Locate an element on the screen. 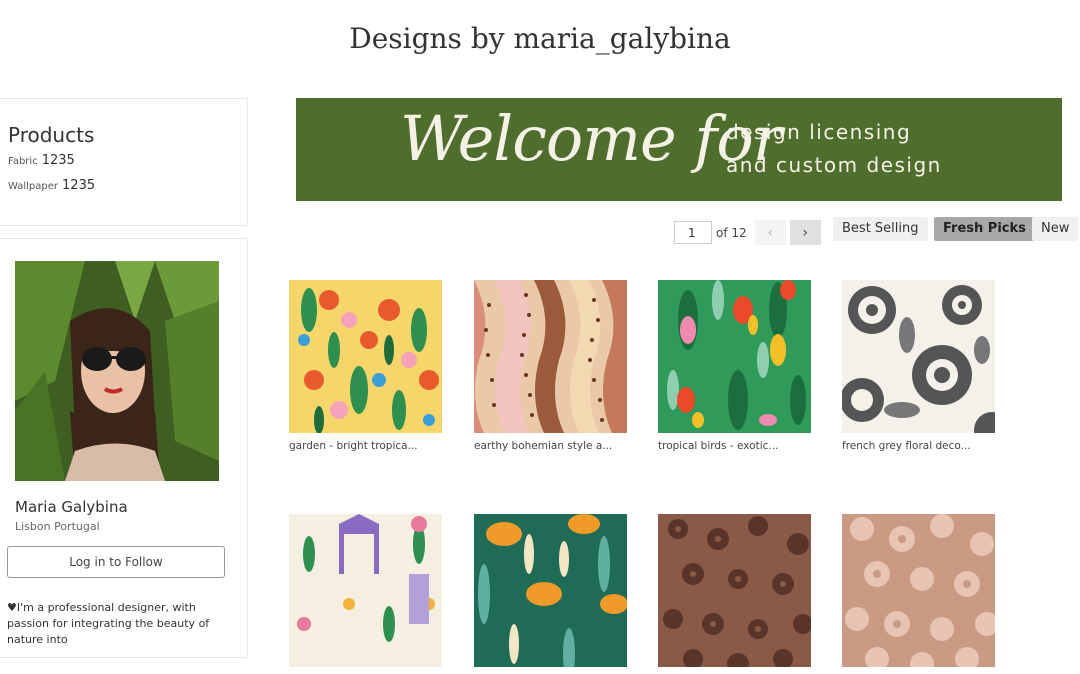 This screenshot has width=1080, height=674. product-label: Wallpaper is located at coordinates (33, 186).